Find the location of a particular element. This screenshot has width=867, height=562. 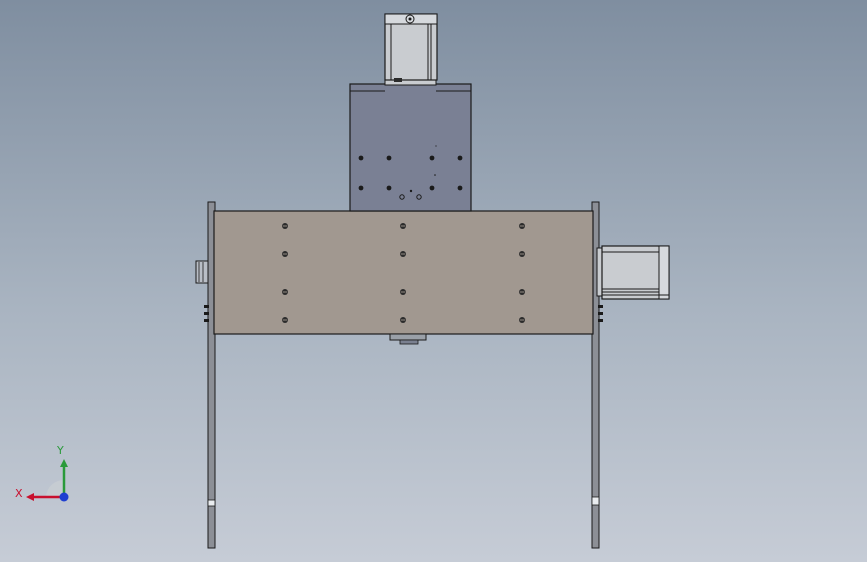

x-axis-label: X is located at coordinates (19, 493).